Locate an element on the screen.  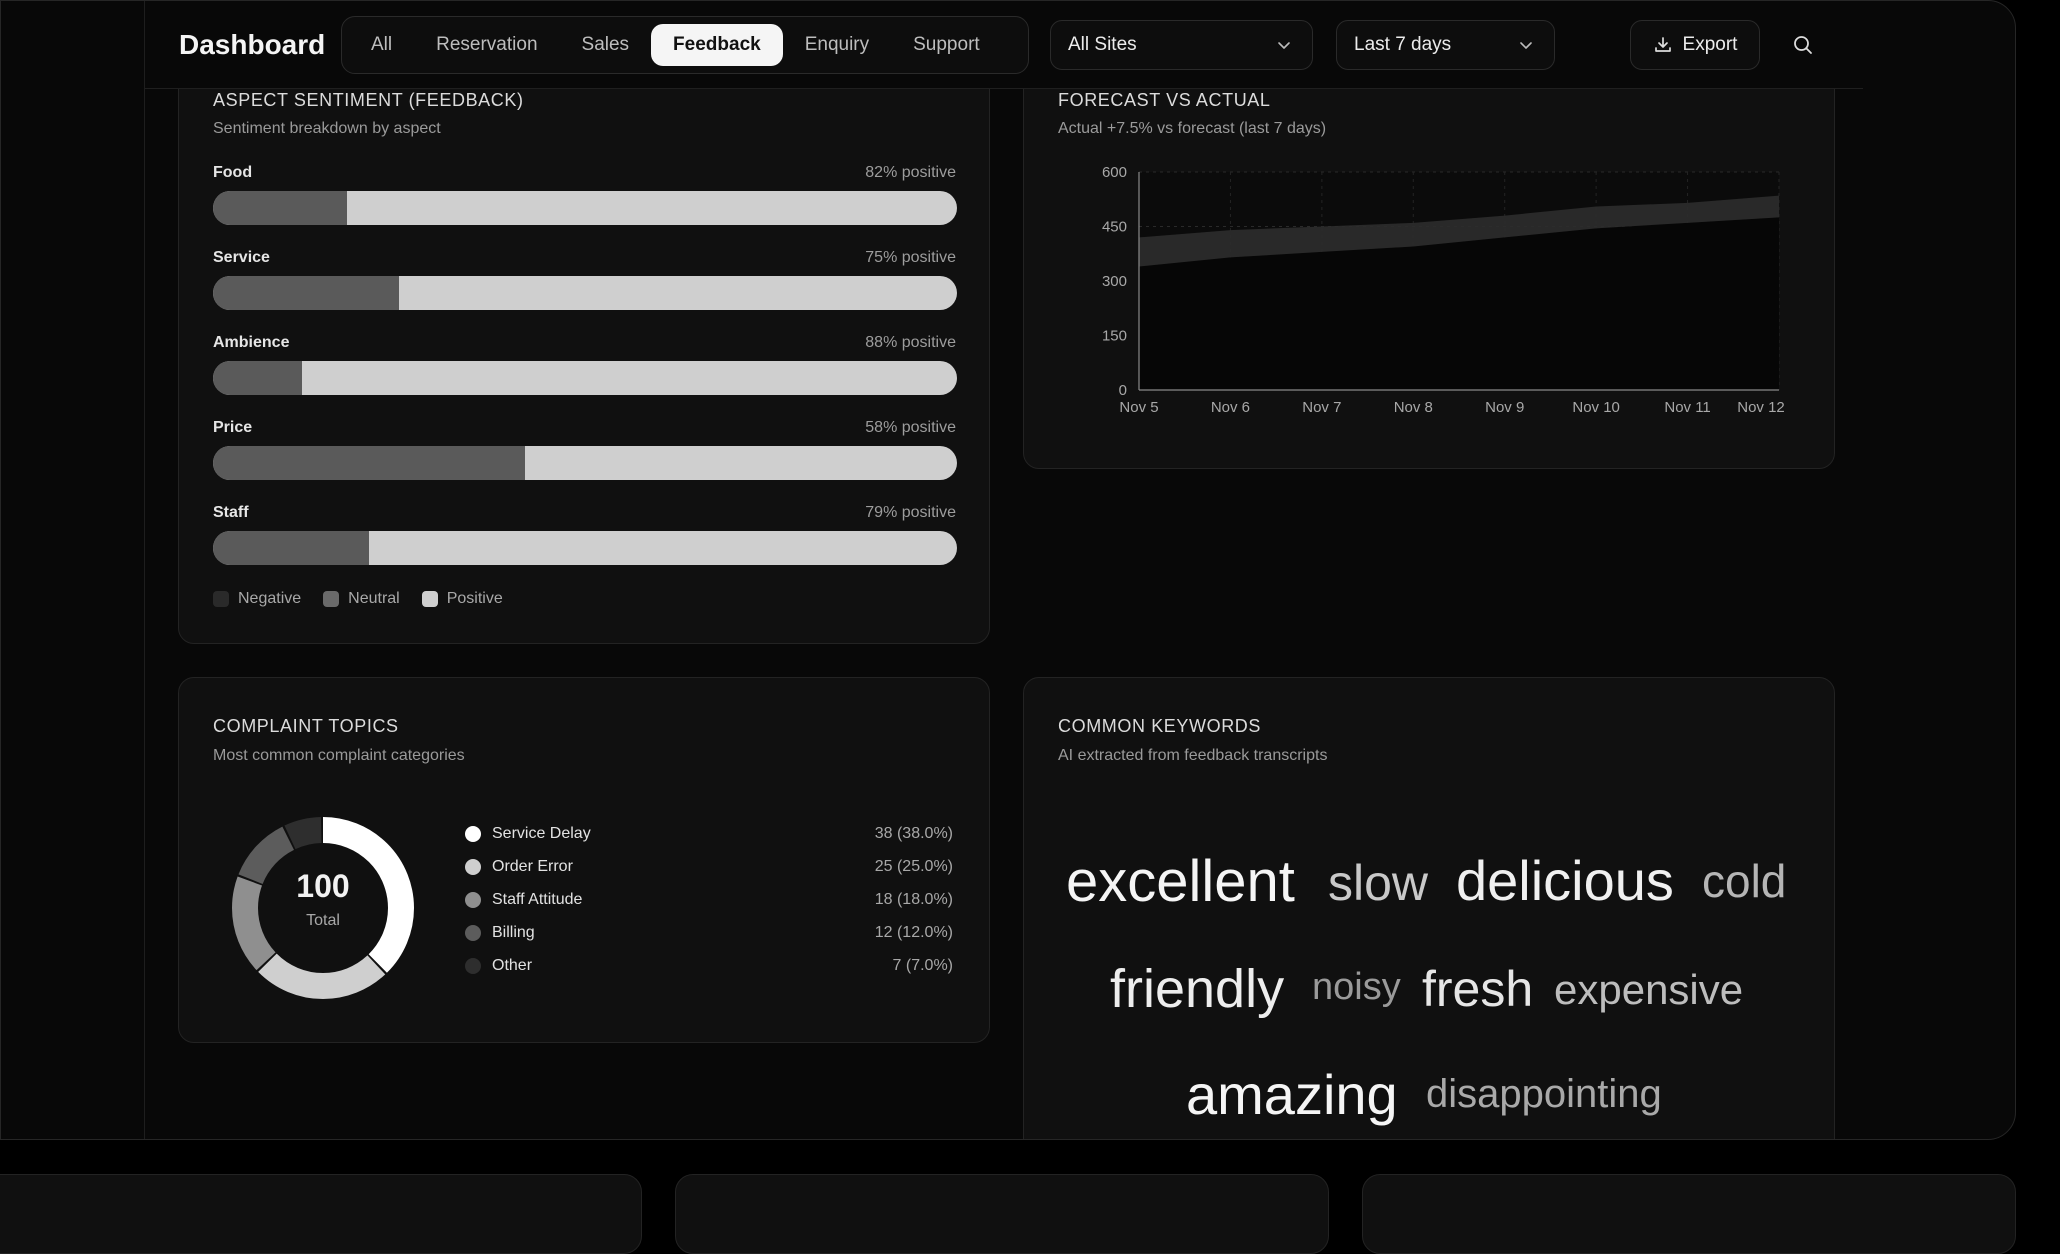
export-label: Export is located at coordinates (1710, 44).